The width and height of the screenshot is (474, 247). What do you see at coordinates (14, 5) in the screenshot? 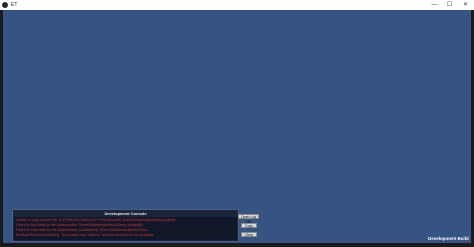
I see `window-title: ET` at bounding box center [14, 5].